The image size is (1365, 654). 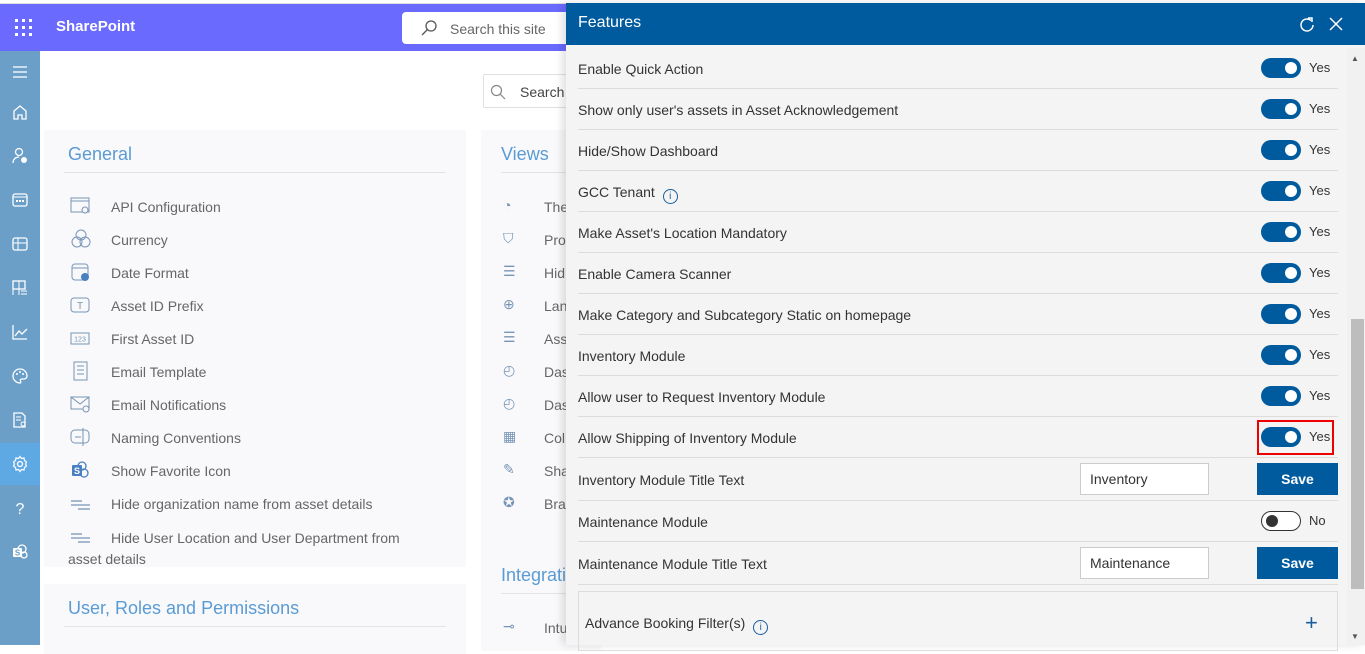 What do you see at coordinates (20, 552) in the screenshot?
I see `nav-sharepoint: S` at bounding box center [20, 552].